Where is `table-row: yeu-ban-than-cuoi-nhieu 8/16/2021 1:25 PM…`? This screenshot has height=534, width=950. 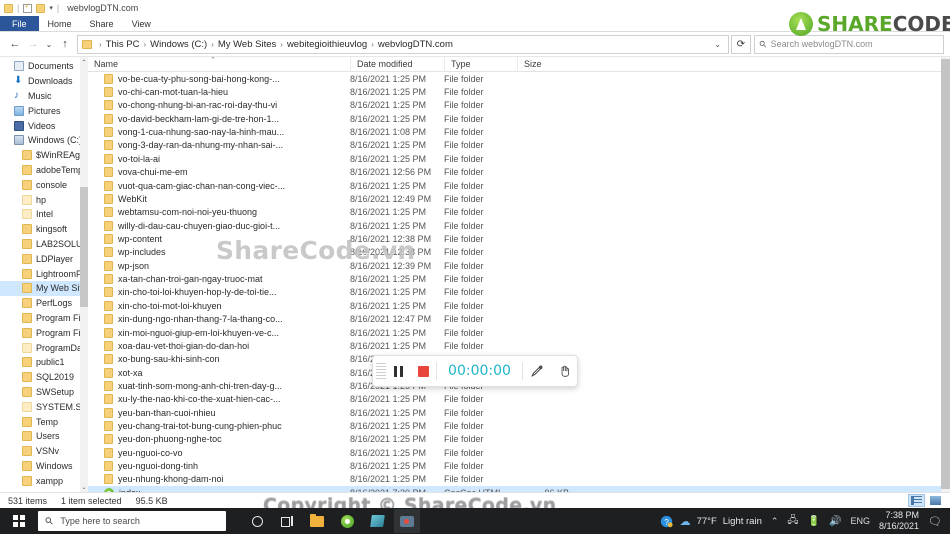 table-row: yeu-ban-than-cuoi-nhieu 8/16/2021 1:25 PM… is located at coordinates (519, 412).